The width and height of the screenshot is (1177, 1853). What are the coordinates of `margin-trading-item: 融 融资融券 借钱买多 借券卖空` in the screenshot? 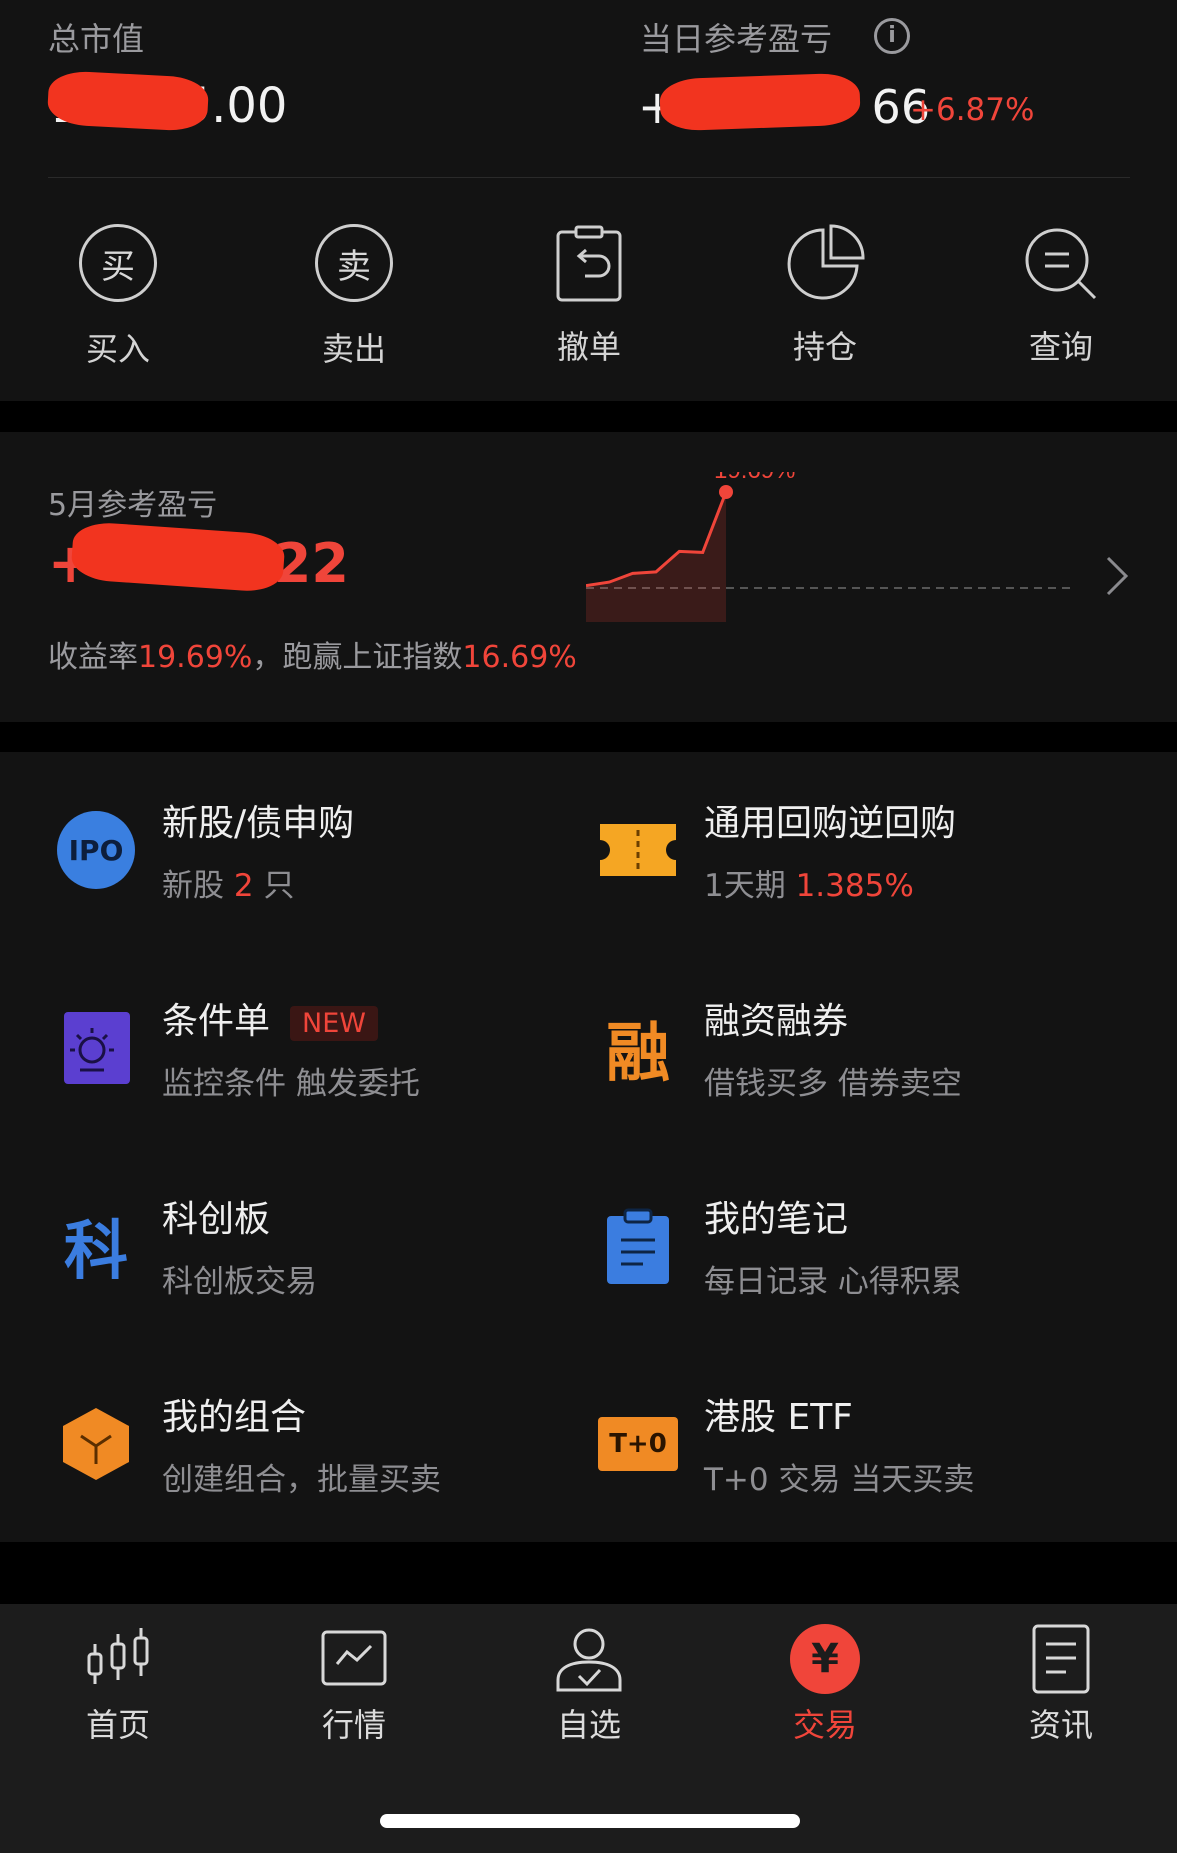 It's located at (870, 1047).